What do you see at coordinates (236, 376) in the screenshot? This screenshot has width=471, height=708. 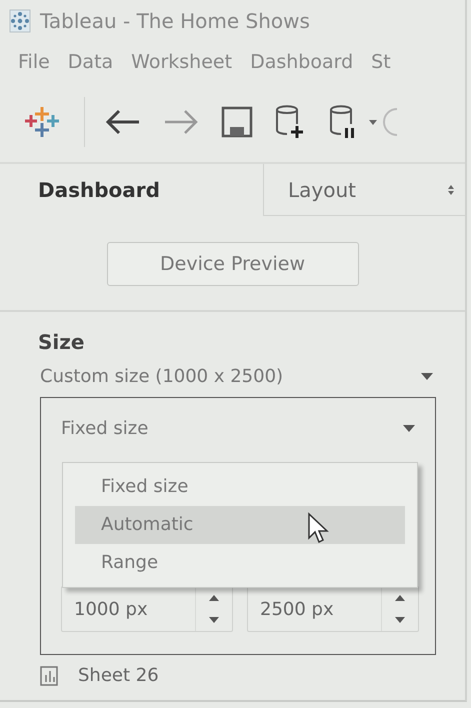 I see `size-dropdown: Custom size (1000 x 2500)` at bounding box center [236, 376].